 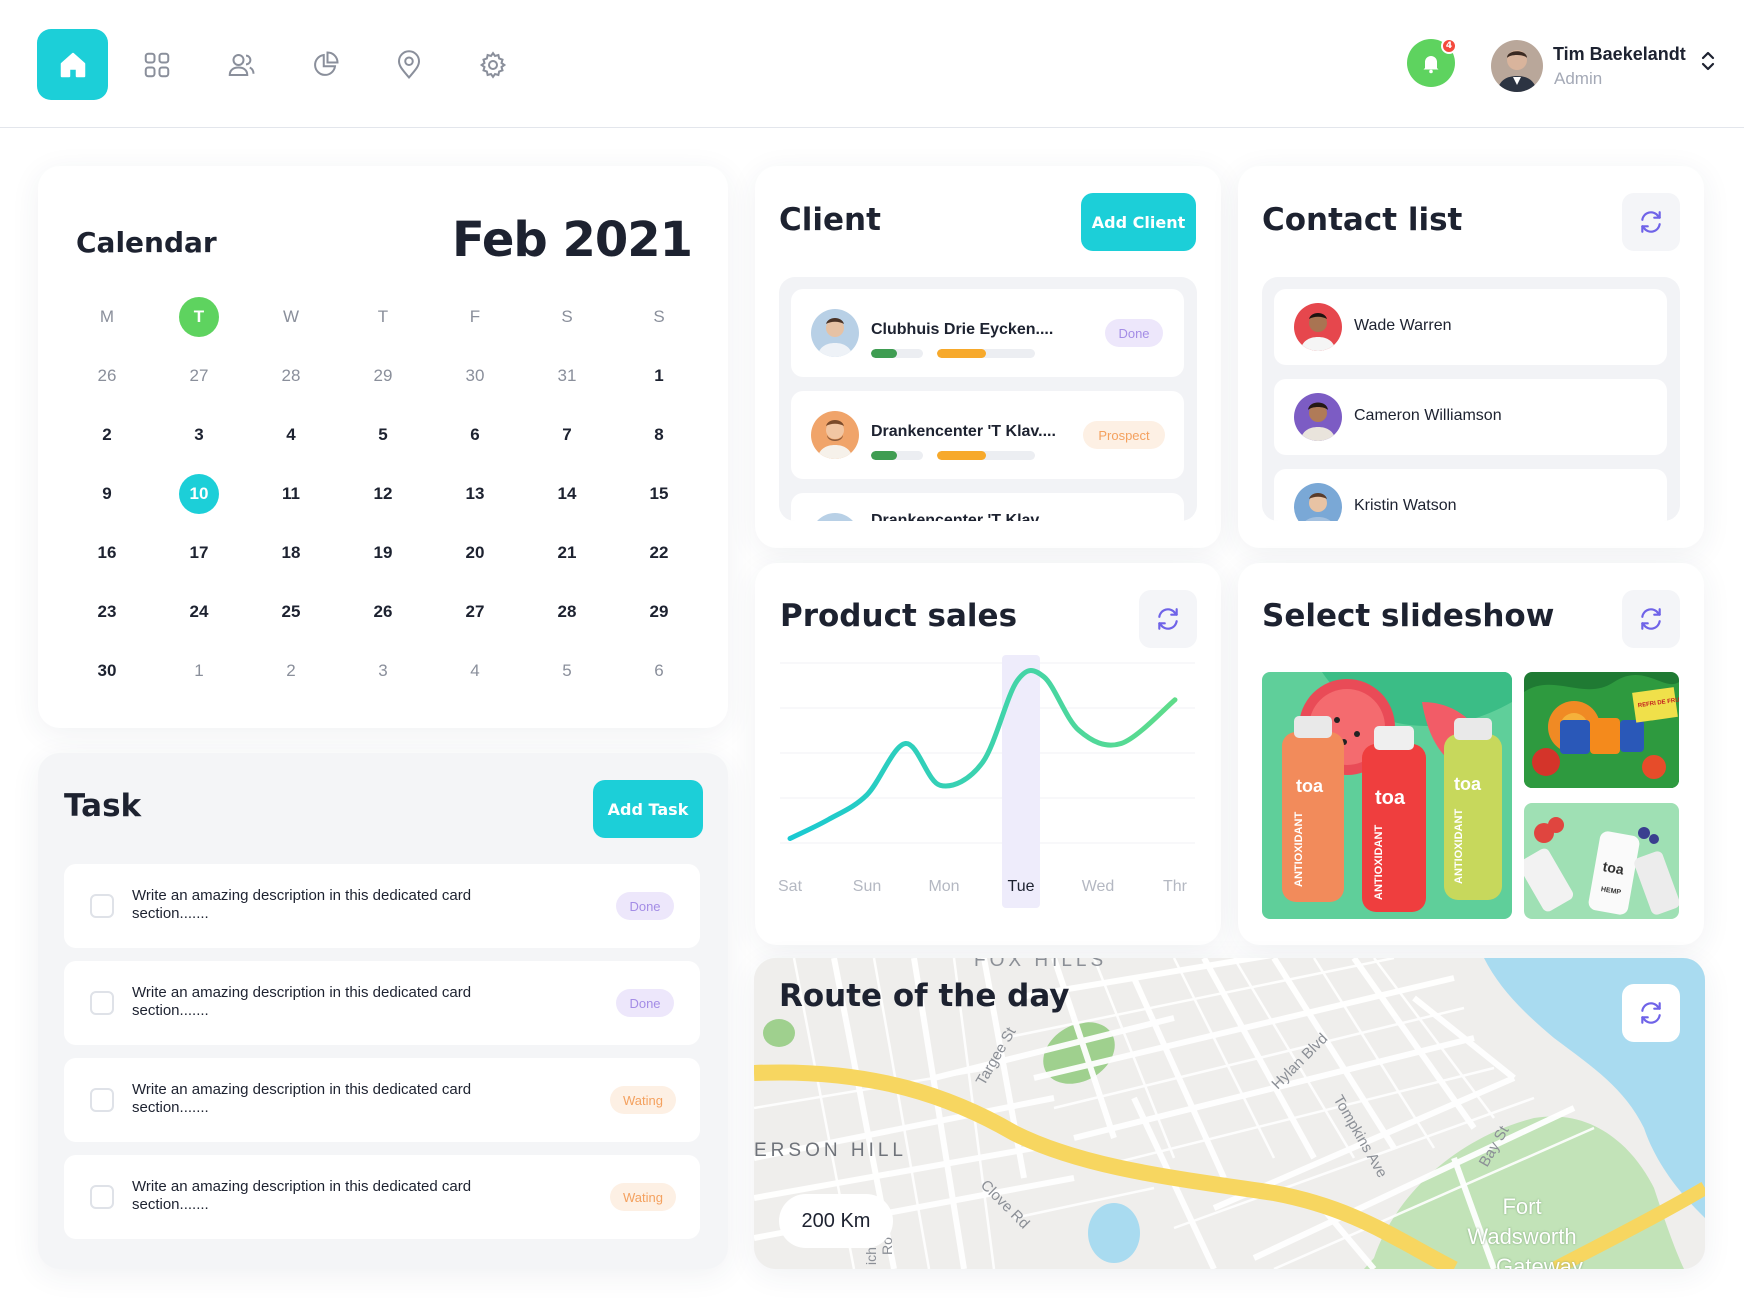 I want to click on calendar-day: 22, so click(x=659, y=553).